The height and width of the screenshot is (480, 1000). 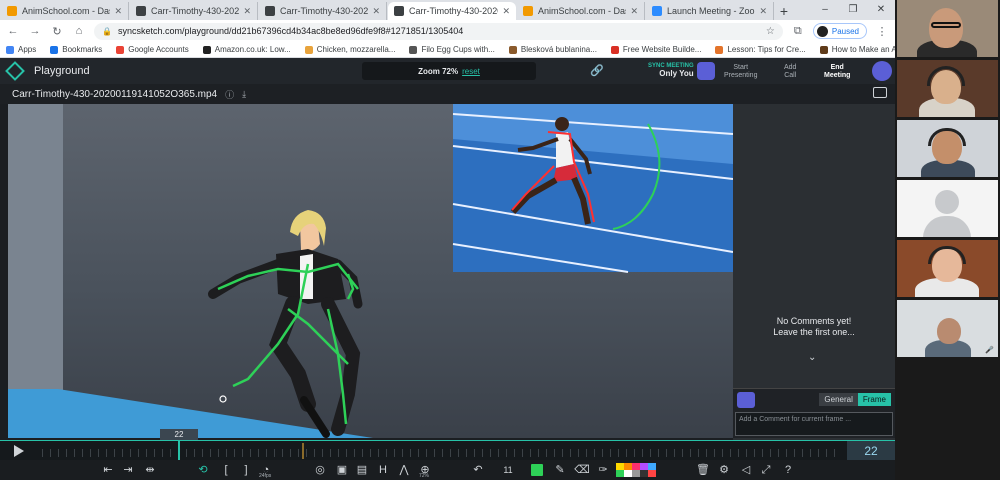 I want to click on forward-icon: →, so click(x=35, y=31).